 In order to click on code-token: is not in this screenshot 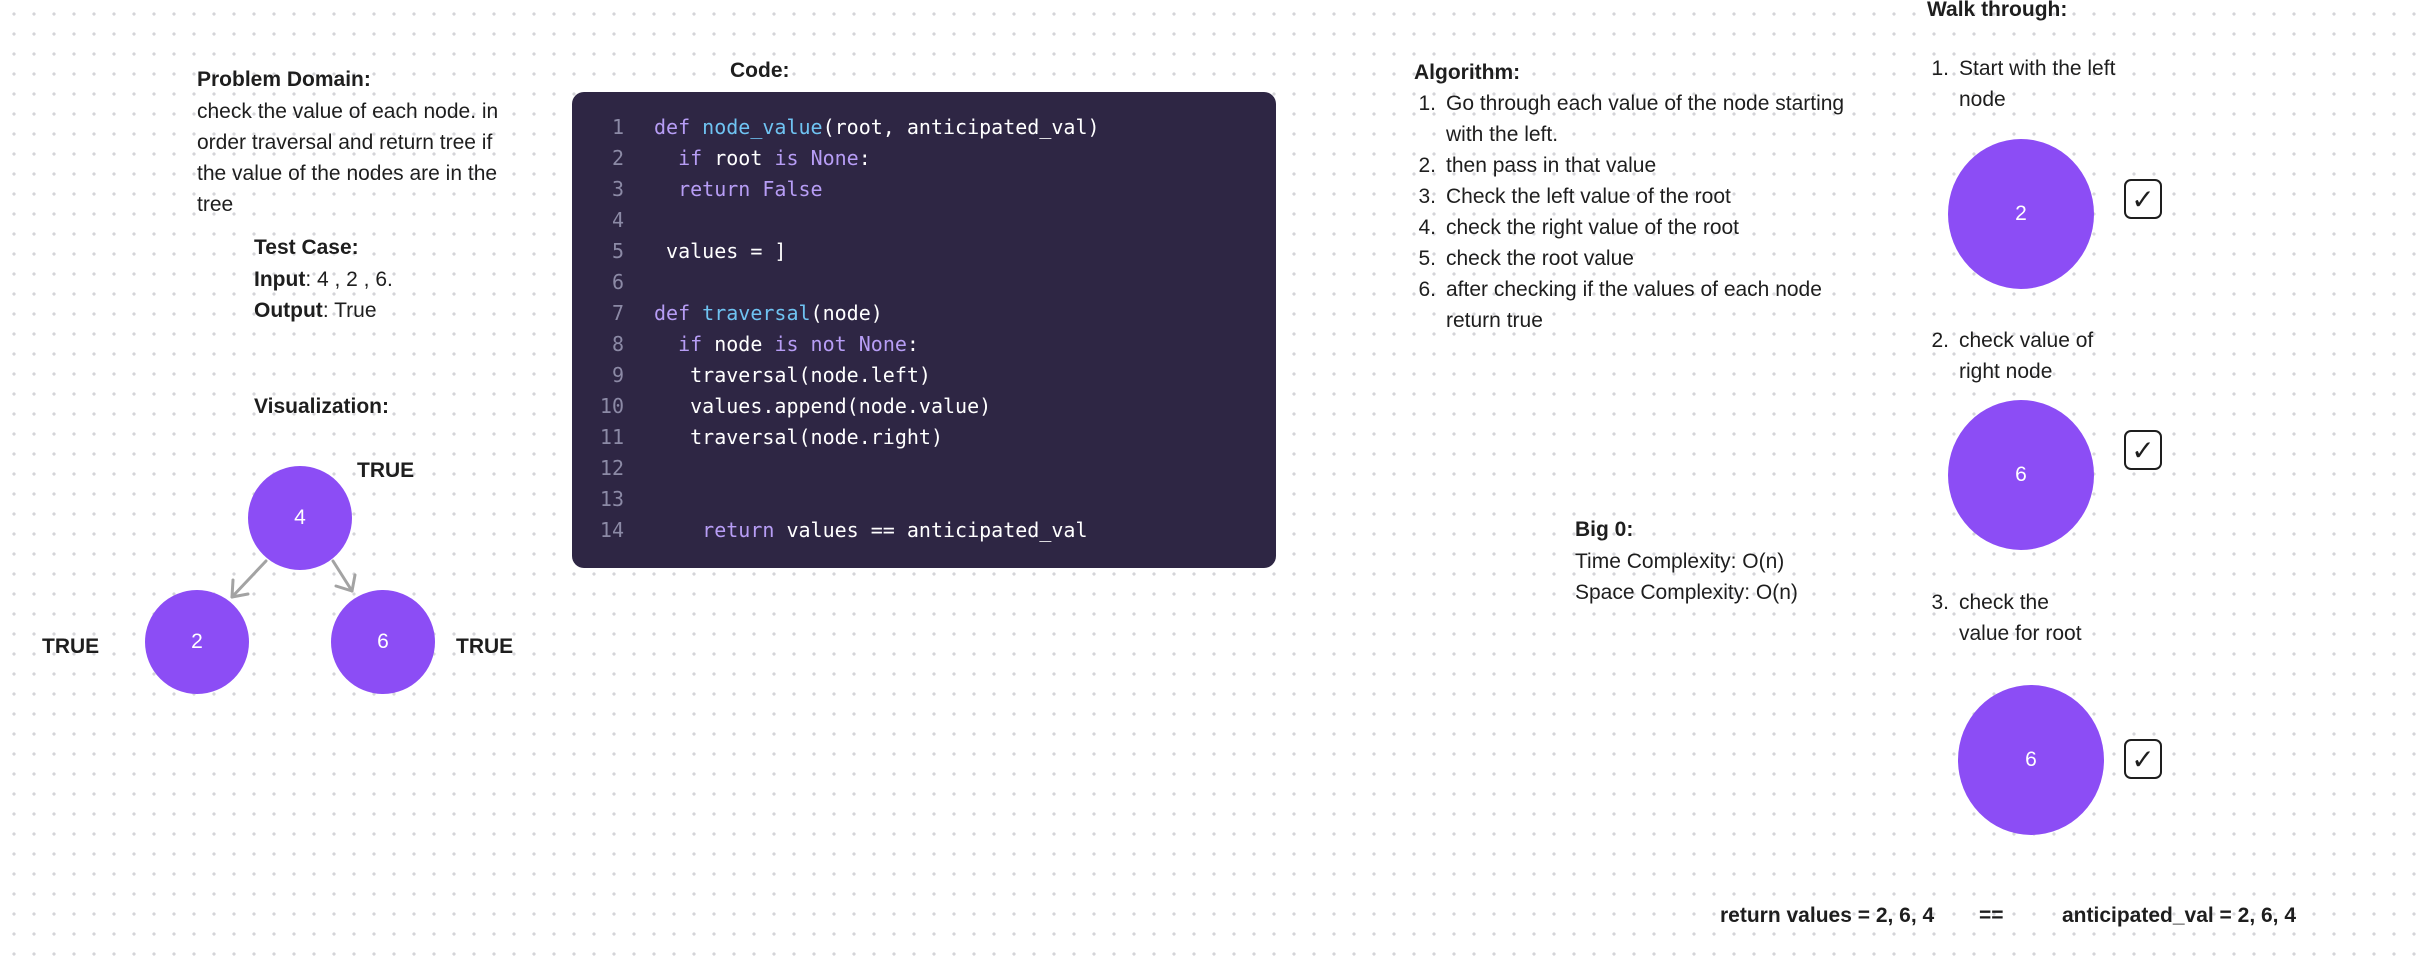, I will do `click(816, 344)`.